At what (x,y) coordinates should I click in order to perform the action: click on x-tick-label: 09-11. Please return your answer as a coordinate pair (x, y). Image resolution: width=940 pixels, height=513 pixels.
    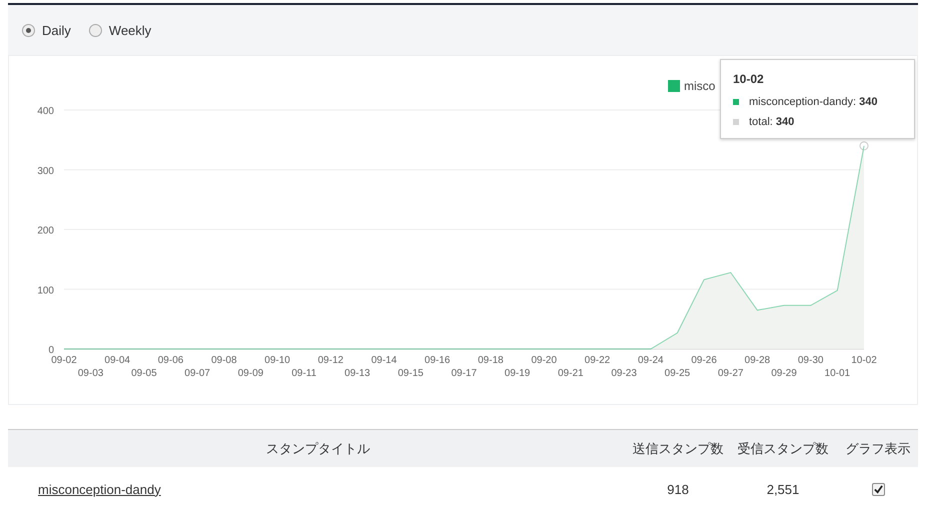
    Looking at the image, I should click on (304, 373).